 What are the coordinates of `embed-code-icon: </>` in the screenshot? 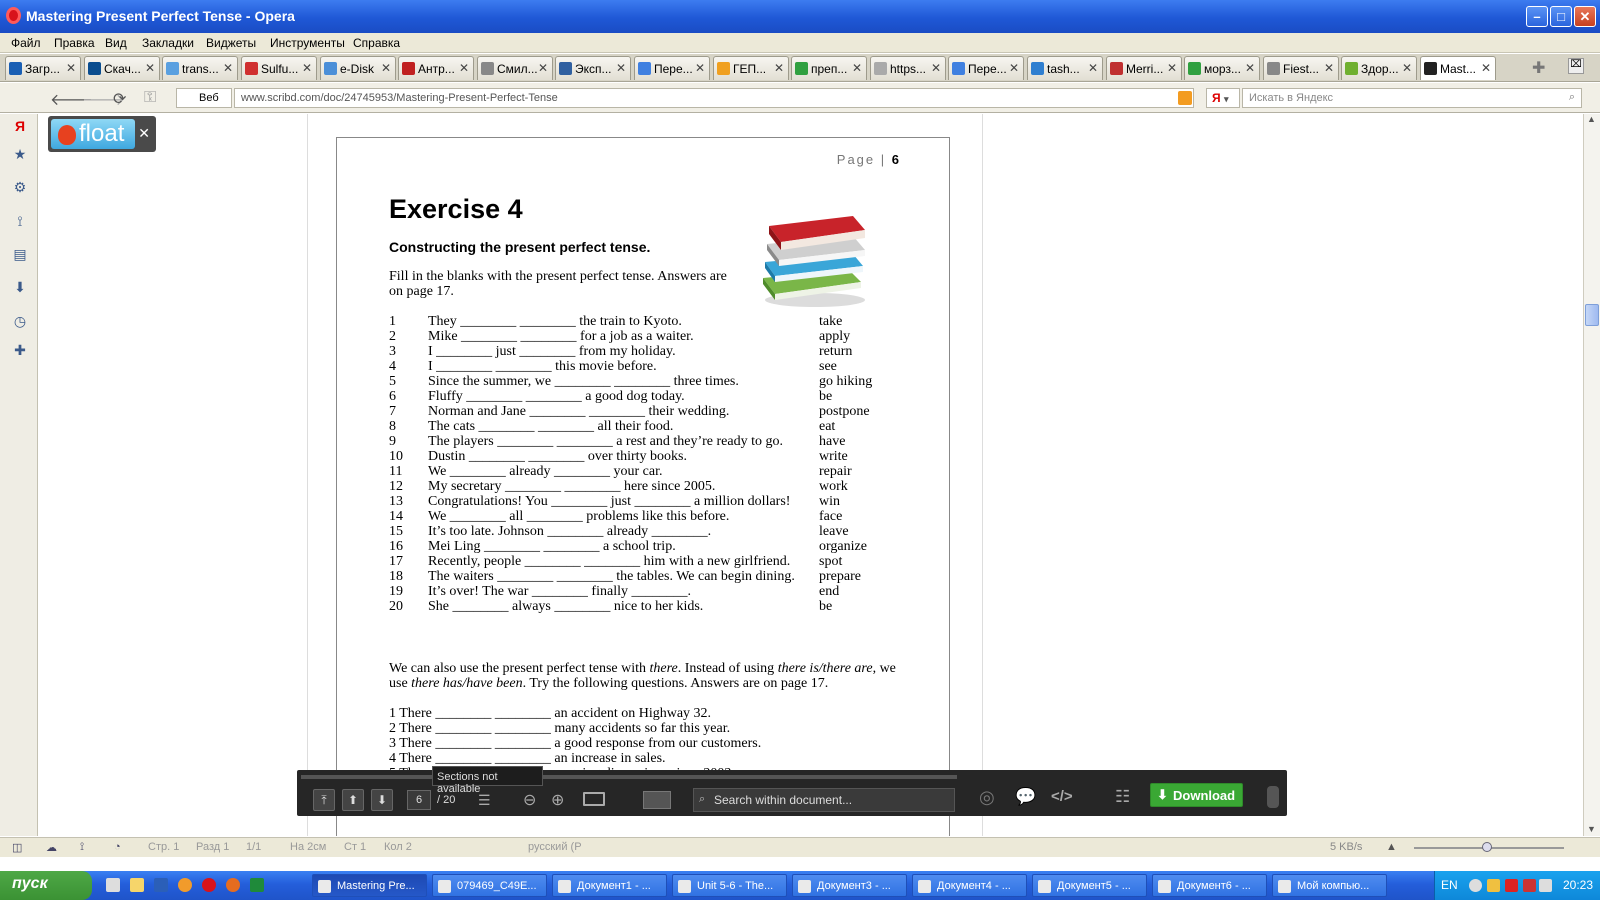 It's located at (1062, 796).